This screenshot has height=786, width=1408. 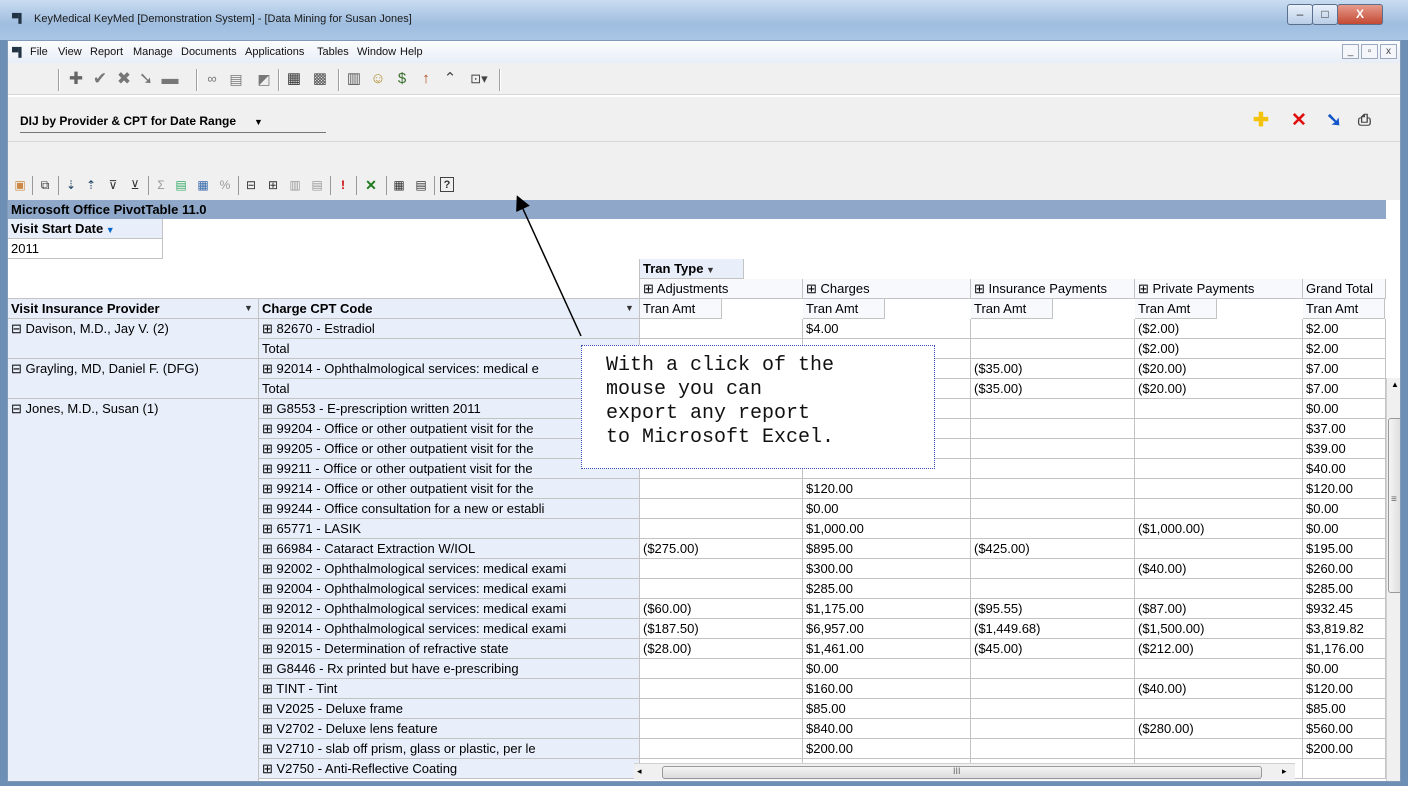 What do you see at coordinates (479, 79) in the screenshot?
I see `dropdown-icon: ⊡▾` at bounding box center [479, 79].